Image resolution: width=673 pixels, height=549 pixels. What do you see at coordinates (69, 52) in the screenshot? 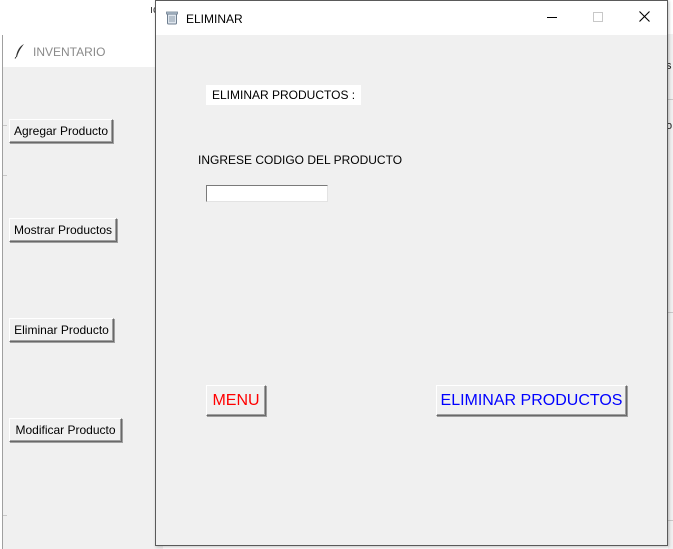
I see `inventario-title: INVENTARIO` at bounding box center [69, 52].